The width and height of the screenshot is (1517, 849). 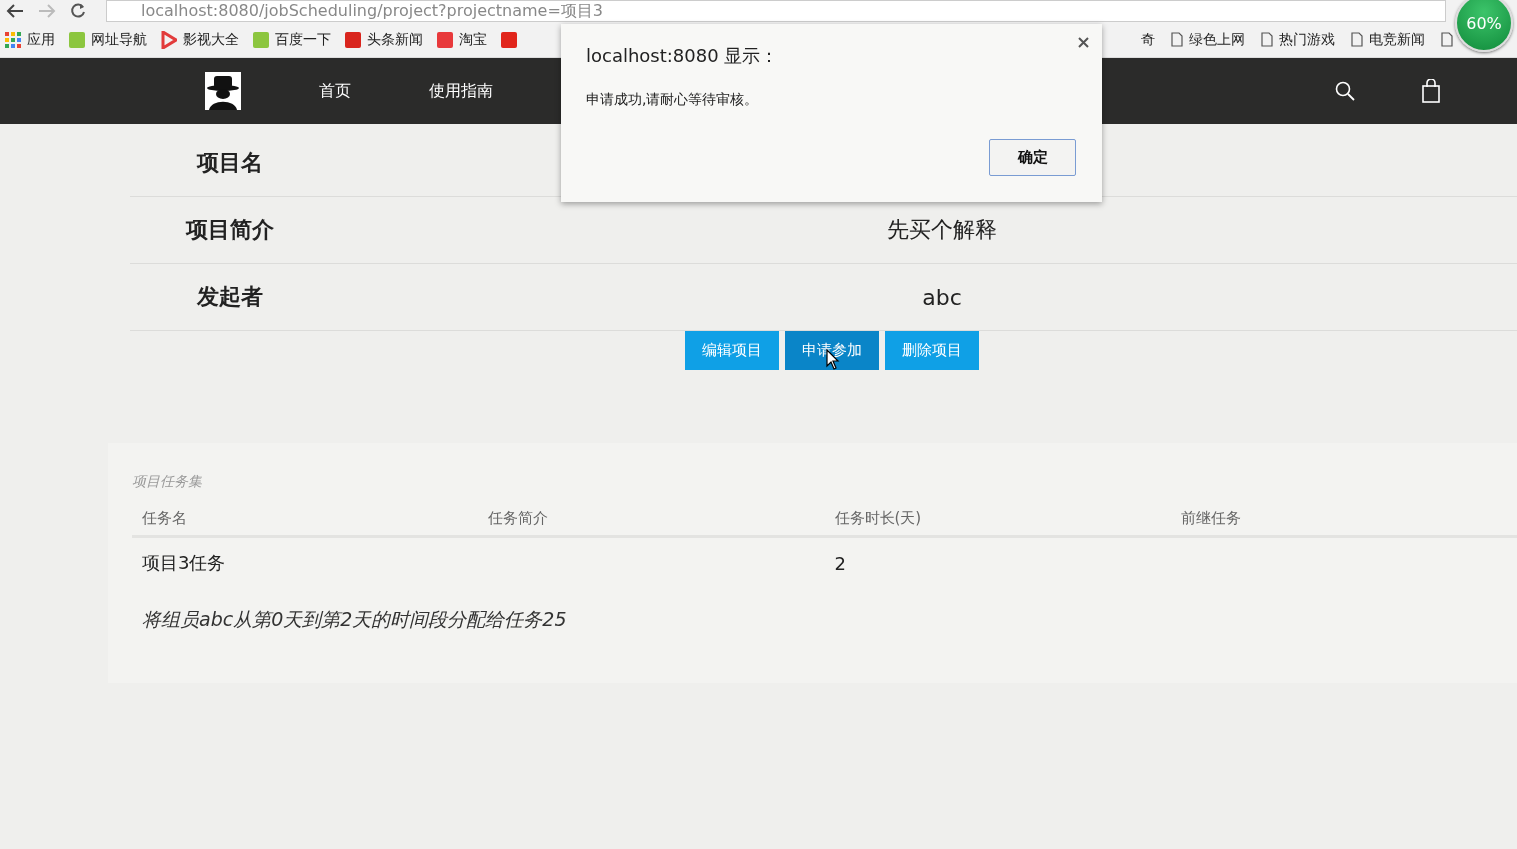 What do you see at coordinates (673, 100) in the screenshot?
I see `dialog-message: 申请成功,请耐心等待审核。` at bounding box center [673, 100].